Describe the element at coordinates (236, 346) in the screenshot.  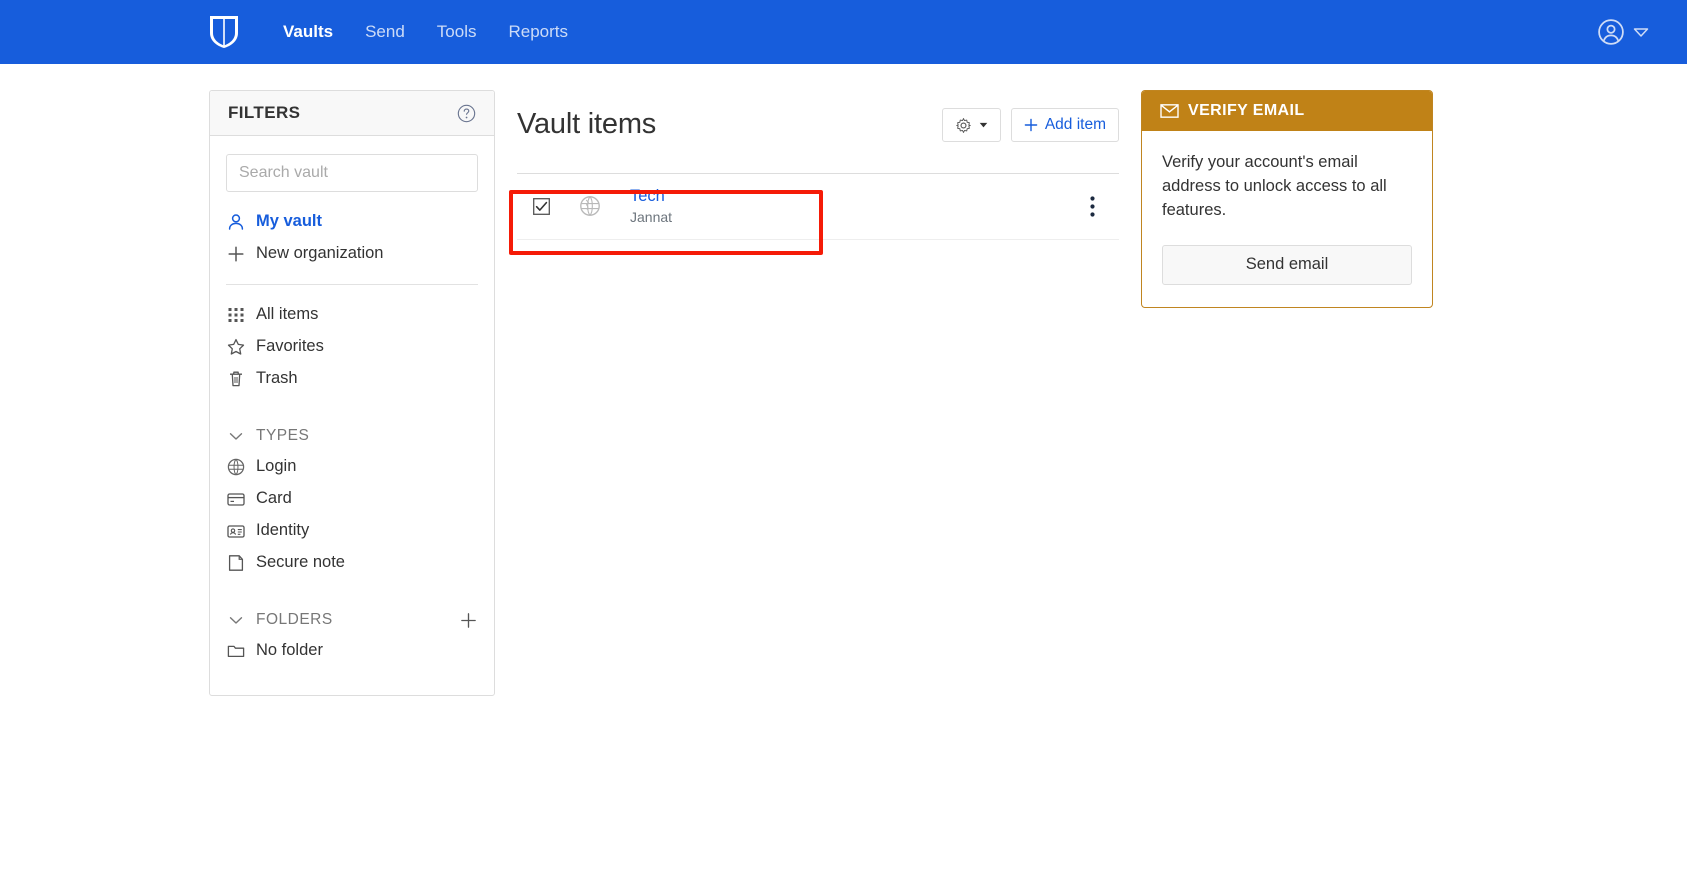
I see `star-icon` at that location.